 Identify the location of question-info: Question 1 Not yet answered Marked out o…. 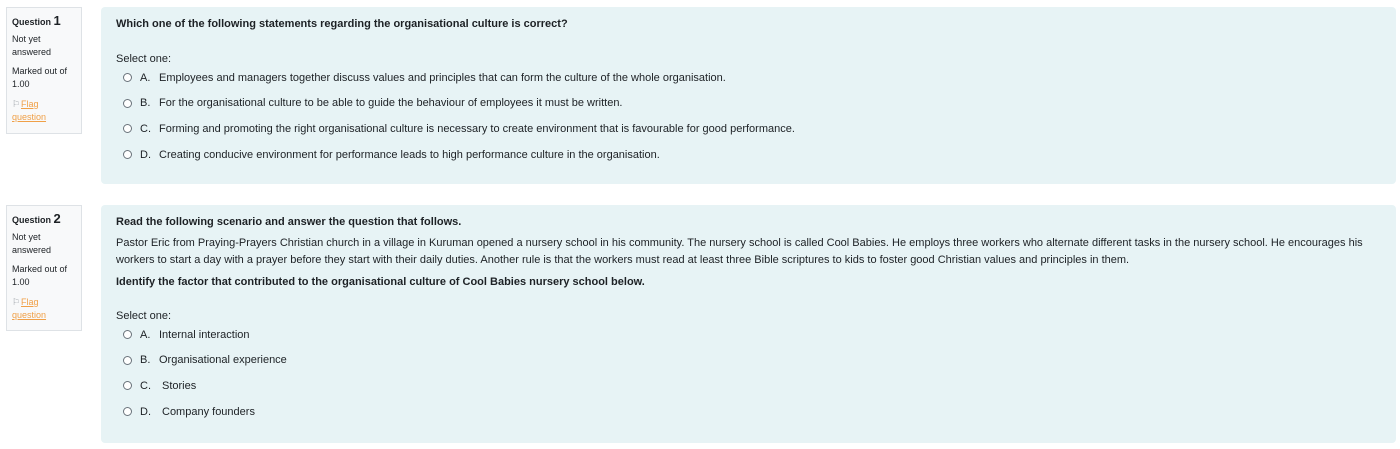
(44, 70).